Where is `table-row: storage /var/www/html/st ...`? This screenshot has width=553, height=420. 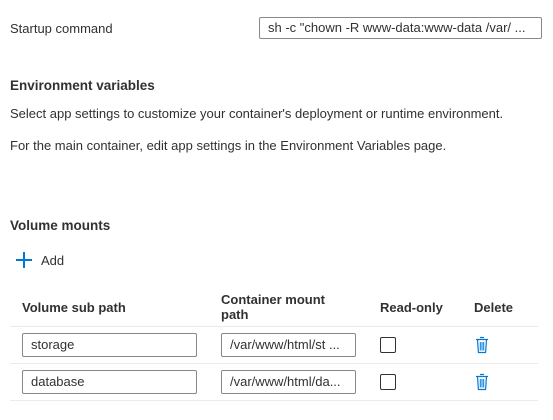 table-row: storage /var/www/html/st ... is located at coordinates (274, 345).